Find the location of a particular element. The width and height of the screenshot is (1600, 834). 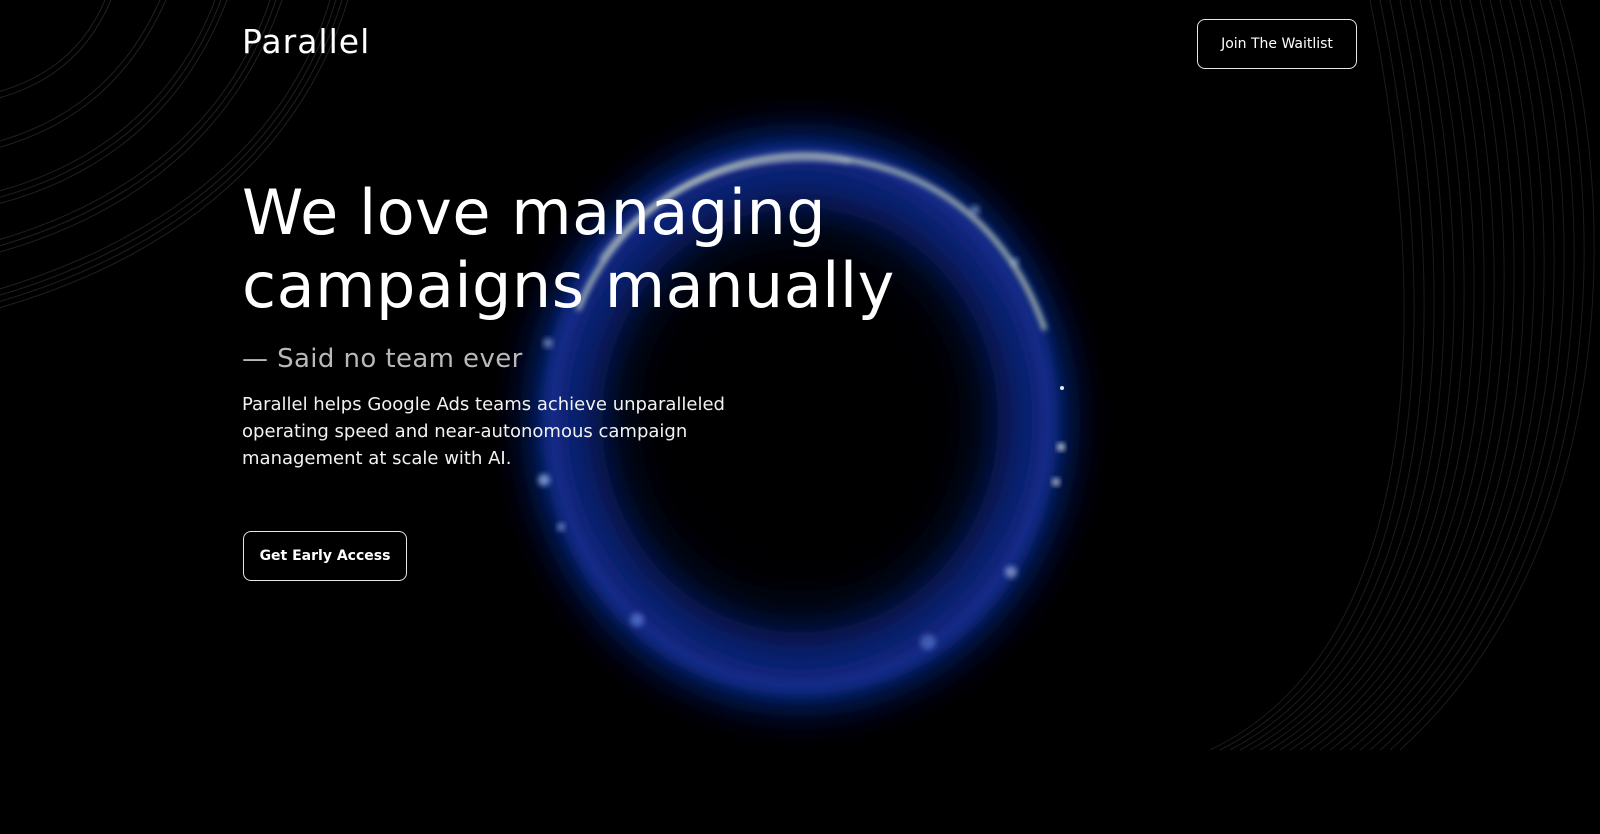

top-navbar: Parallel Join The Waitlist is located at coordinates (800, 43).